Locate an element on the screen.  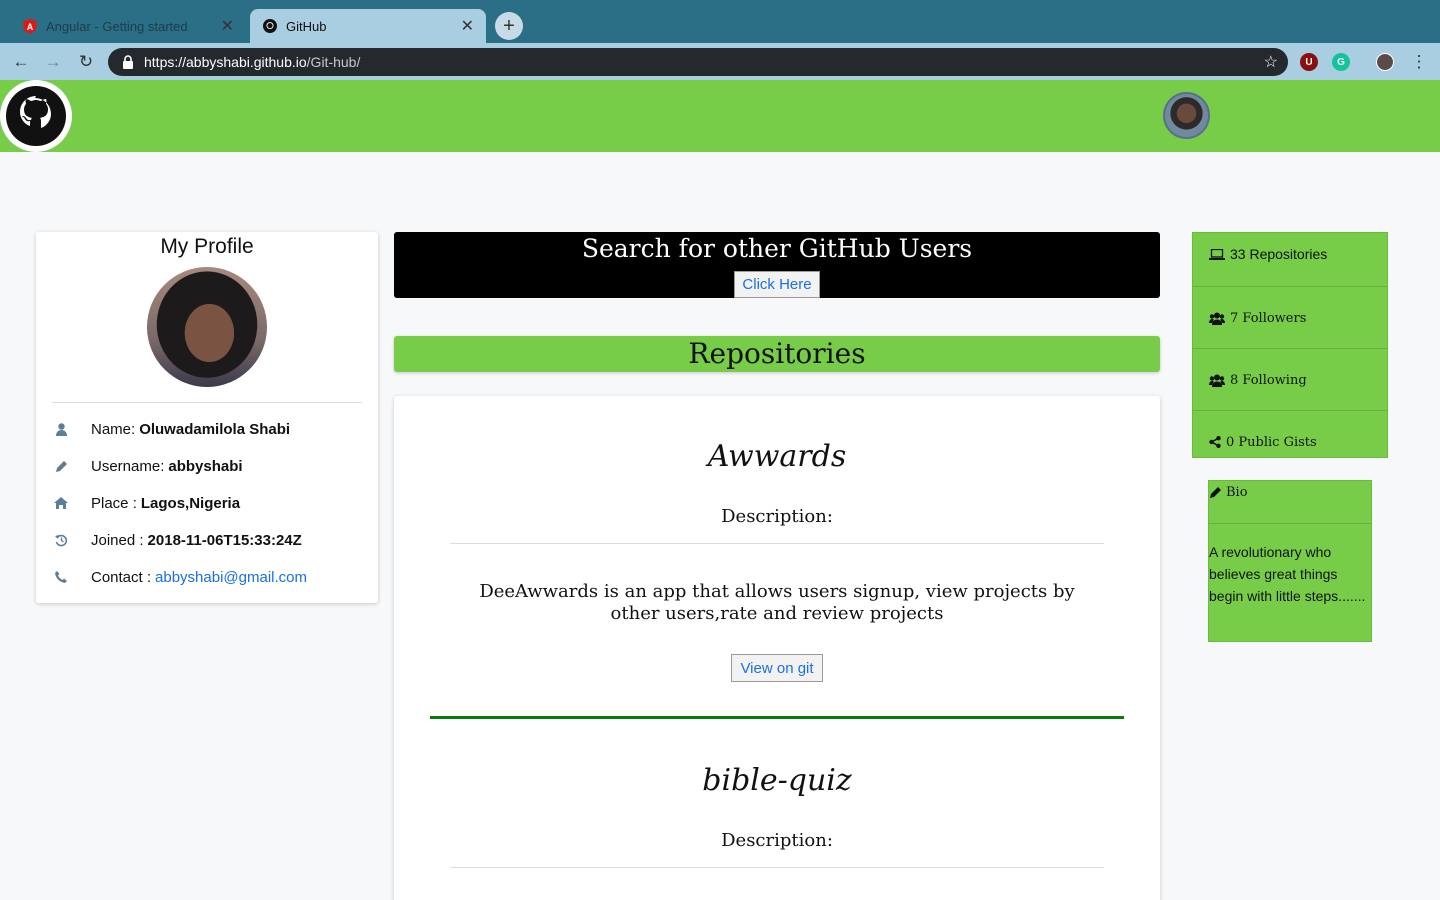
site-header is located at coordinates (720, 116).